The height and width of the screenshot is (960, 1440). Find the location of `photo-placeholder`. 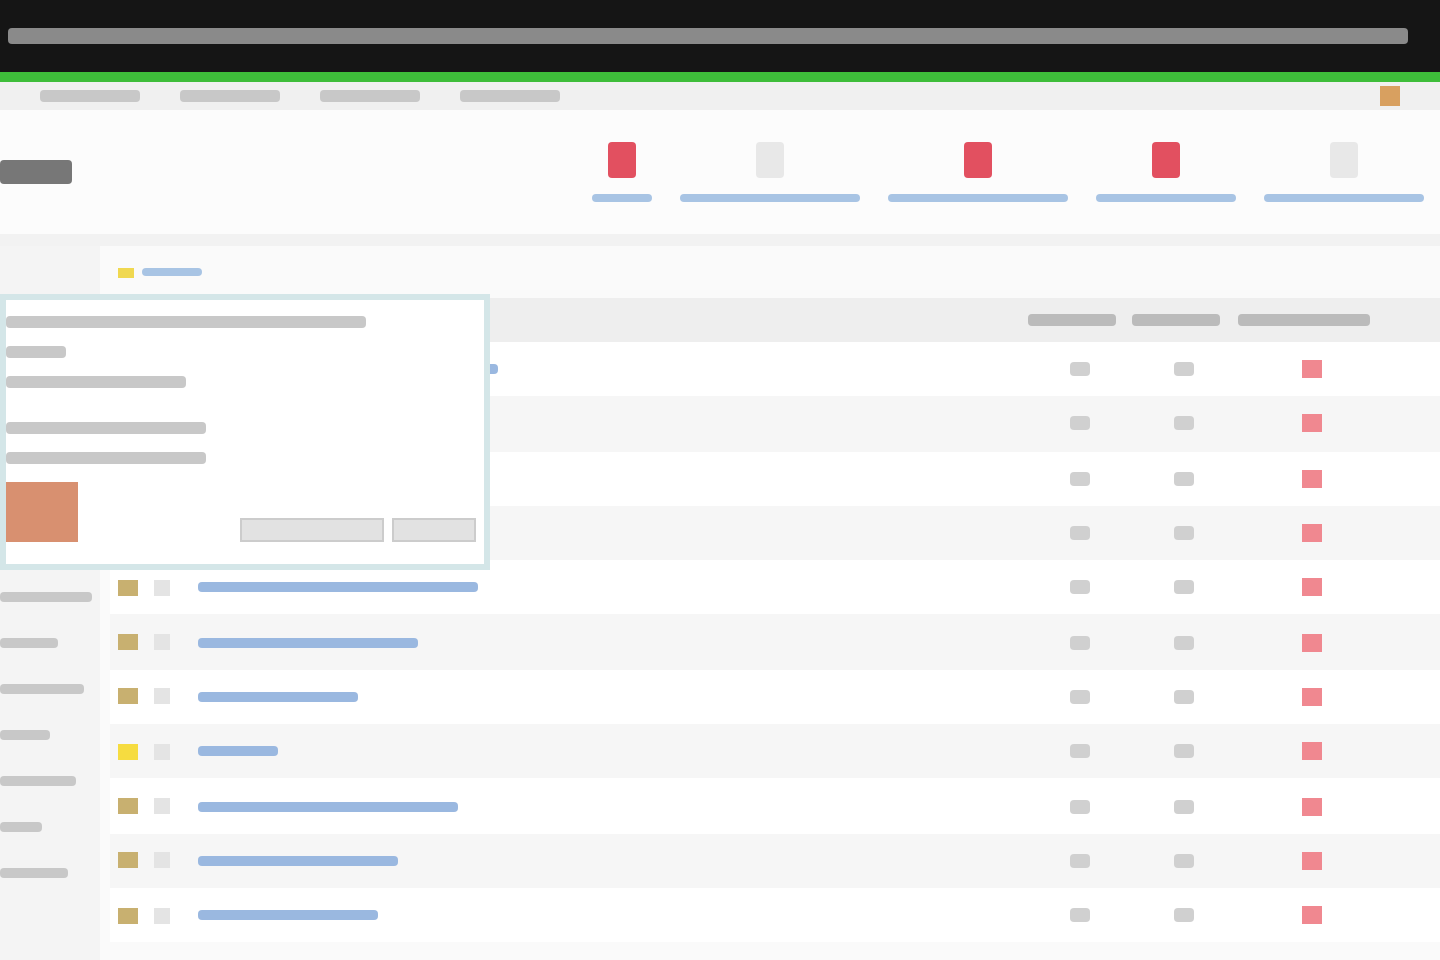

photo-placeholder is located at coordinates (42, 512).